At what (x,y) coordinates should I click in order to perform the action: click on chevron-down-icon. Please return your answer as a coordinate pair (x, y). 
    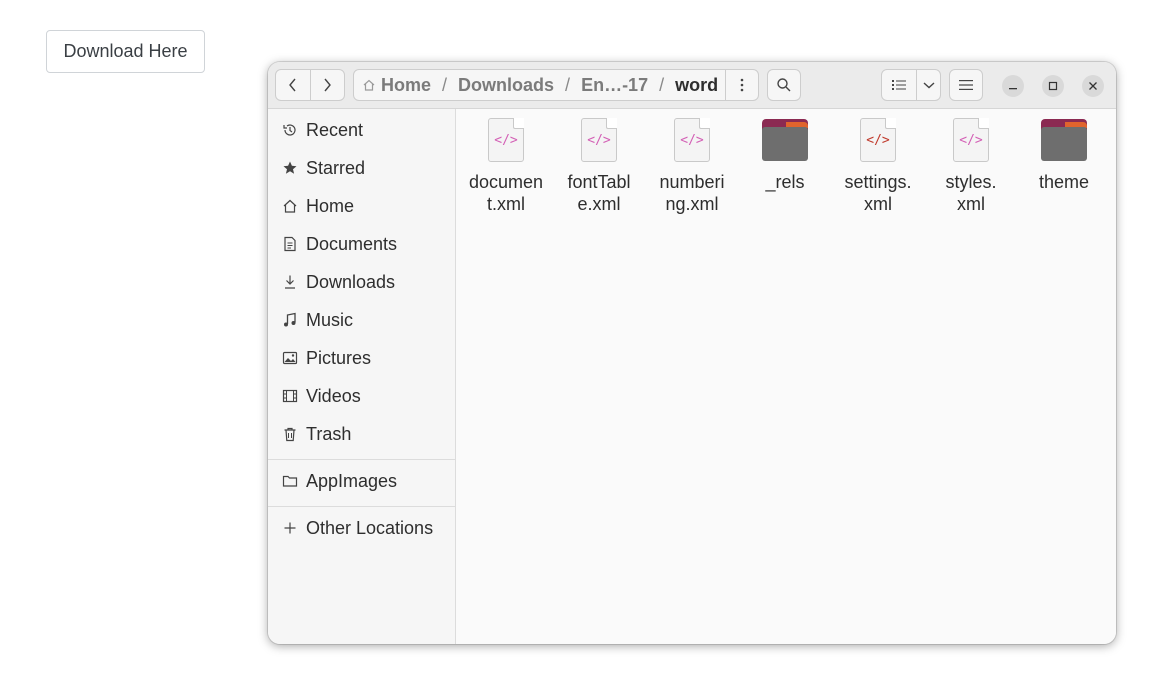
    Looking at the image, I should click on (928, 85).